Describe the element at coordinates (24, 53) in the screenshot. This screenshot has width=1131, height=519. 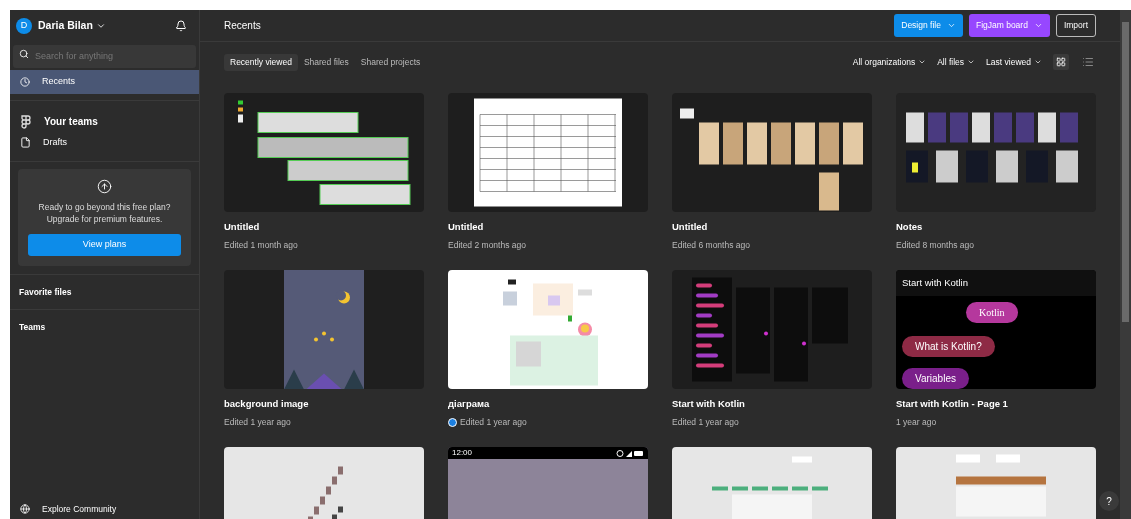
I see `search-icon` at that location.